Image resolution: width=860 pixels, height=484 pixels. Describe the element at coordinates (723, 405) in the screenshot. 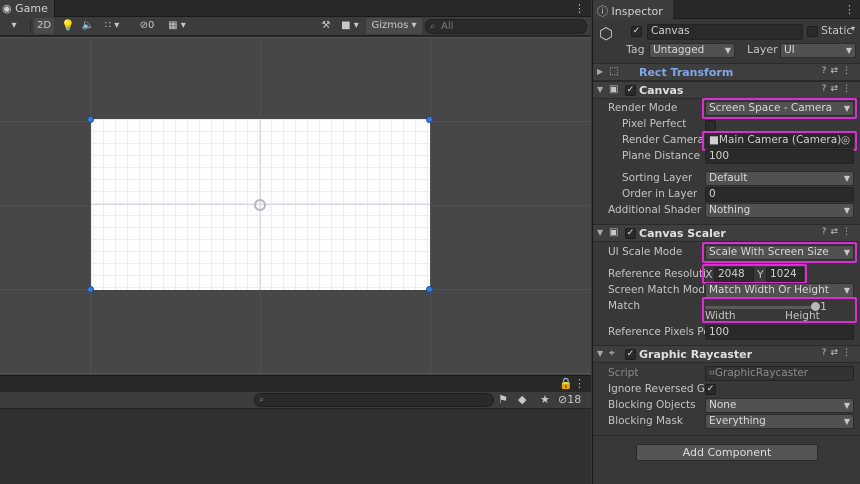

I see `blocking-objects-value: None` at that location.